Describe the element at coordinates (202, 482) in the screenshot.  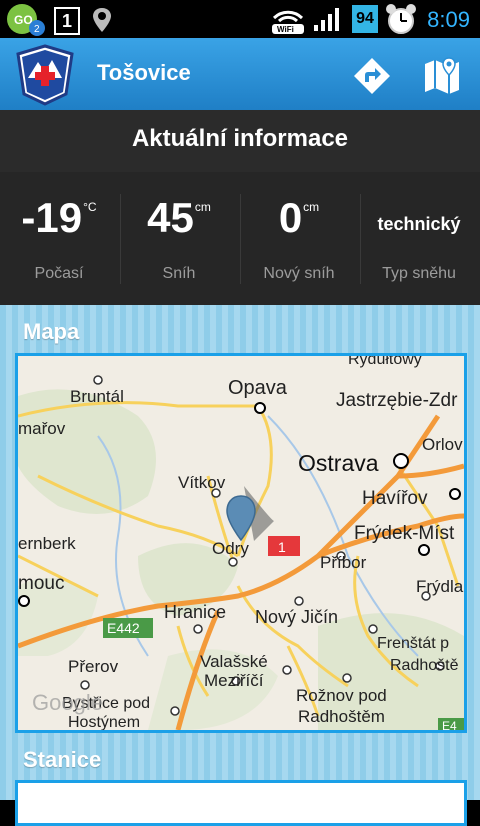
I see `svg-text: Vítkov` at that location.